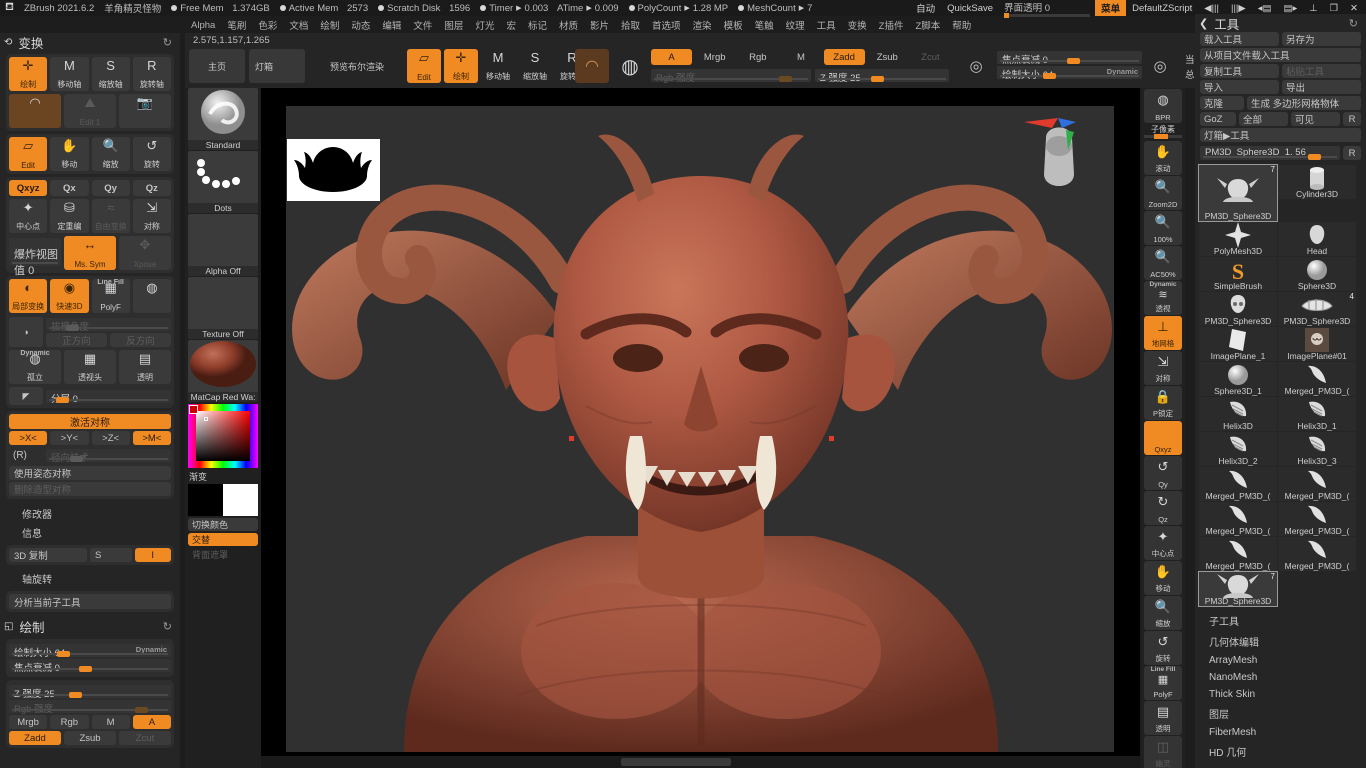  Describe the element at coordinates (1280, 765) in the screenshot. I see `tool-submenu-8: 预览` at that location.